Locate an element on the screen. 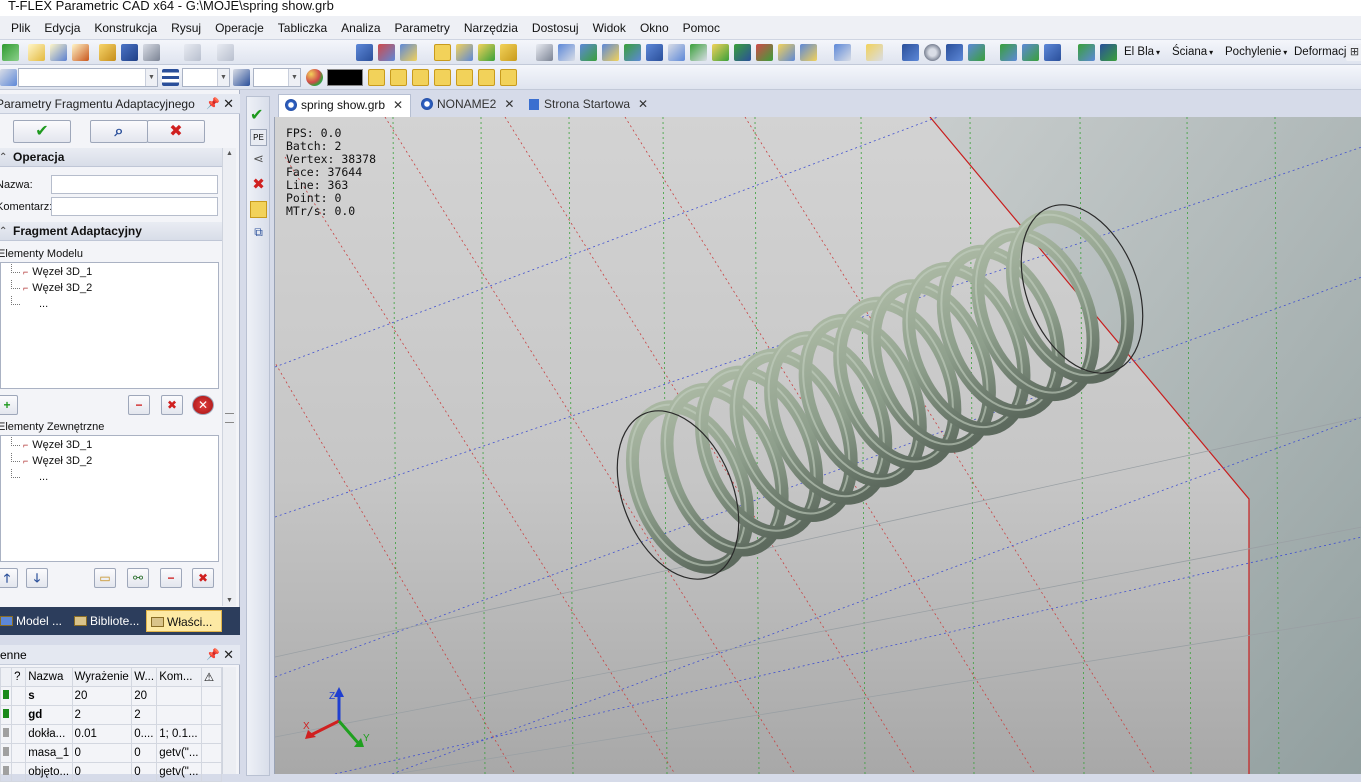  menu-edycja: Edycja is located at coordinates (62, 28).